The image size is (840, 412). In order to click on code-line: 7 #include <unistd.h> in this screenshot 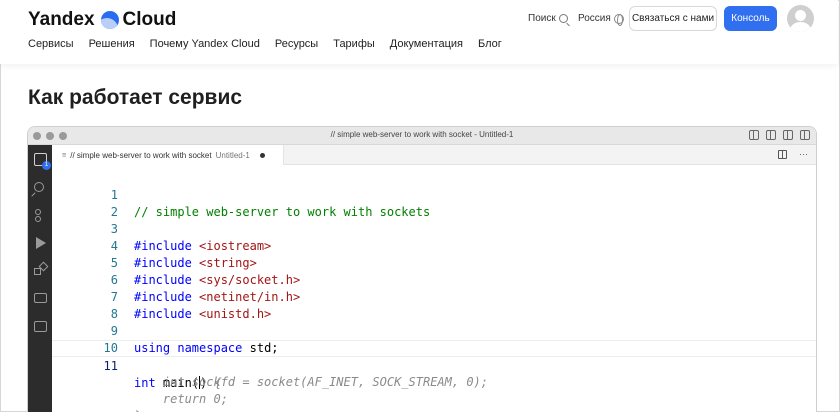, I will do `click(434, 296)`.